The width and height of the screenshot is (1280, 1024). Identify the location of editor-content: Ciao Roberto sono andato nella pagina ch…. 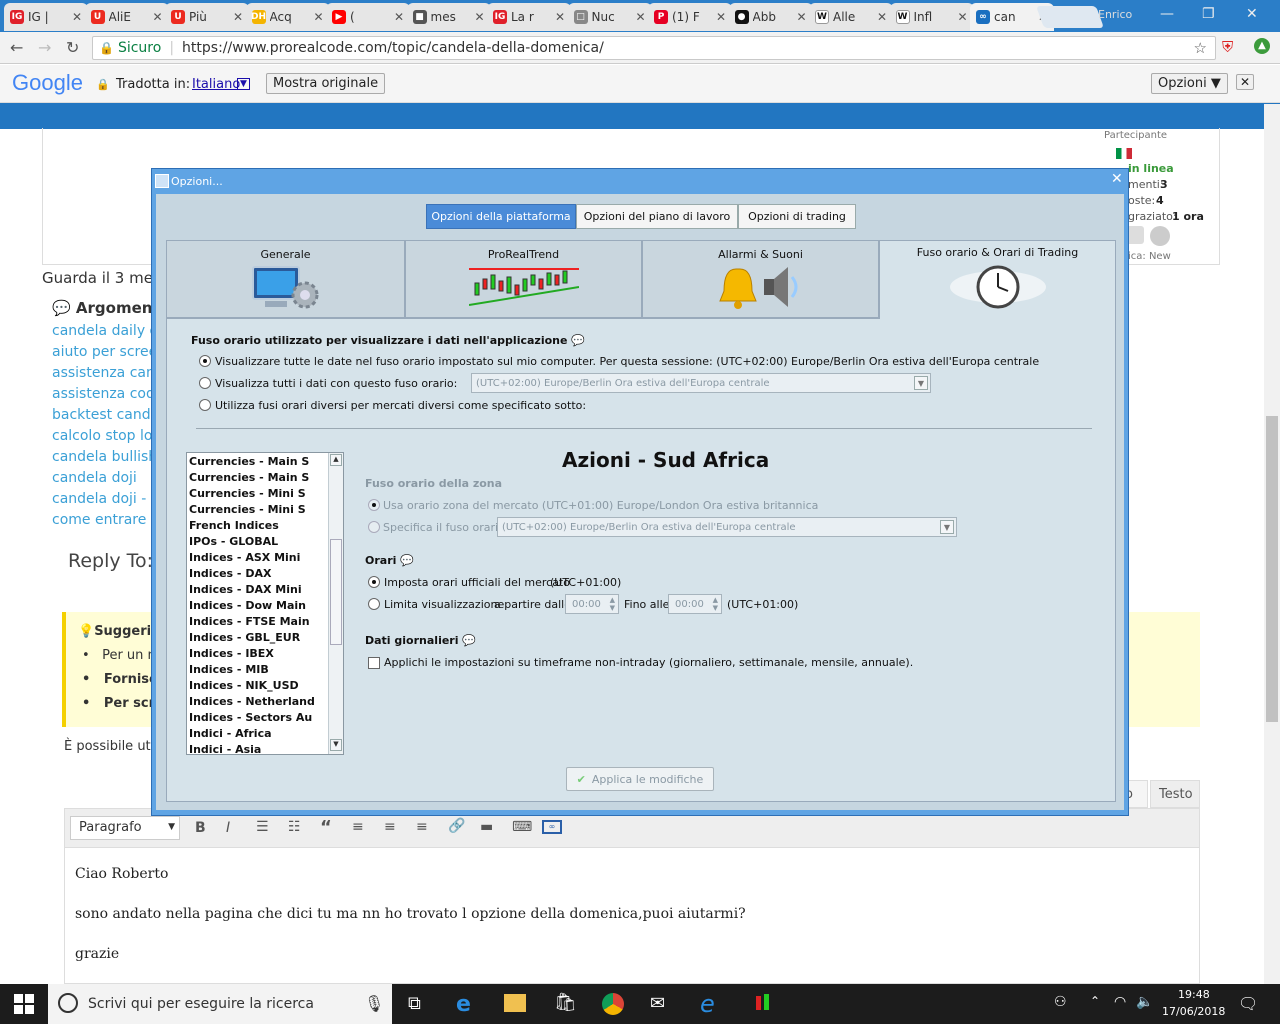
(632, 916).